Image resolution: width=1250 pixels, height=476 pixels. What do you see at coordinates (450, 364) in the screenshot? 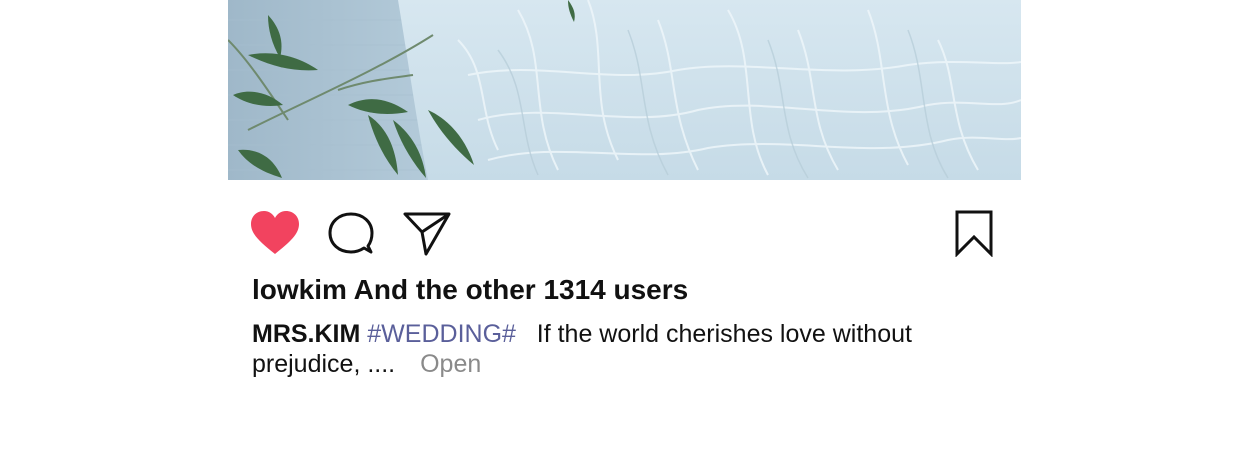
I see `open-caption-link: Open` at bounding box center [450, 364].